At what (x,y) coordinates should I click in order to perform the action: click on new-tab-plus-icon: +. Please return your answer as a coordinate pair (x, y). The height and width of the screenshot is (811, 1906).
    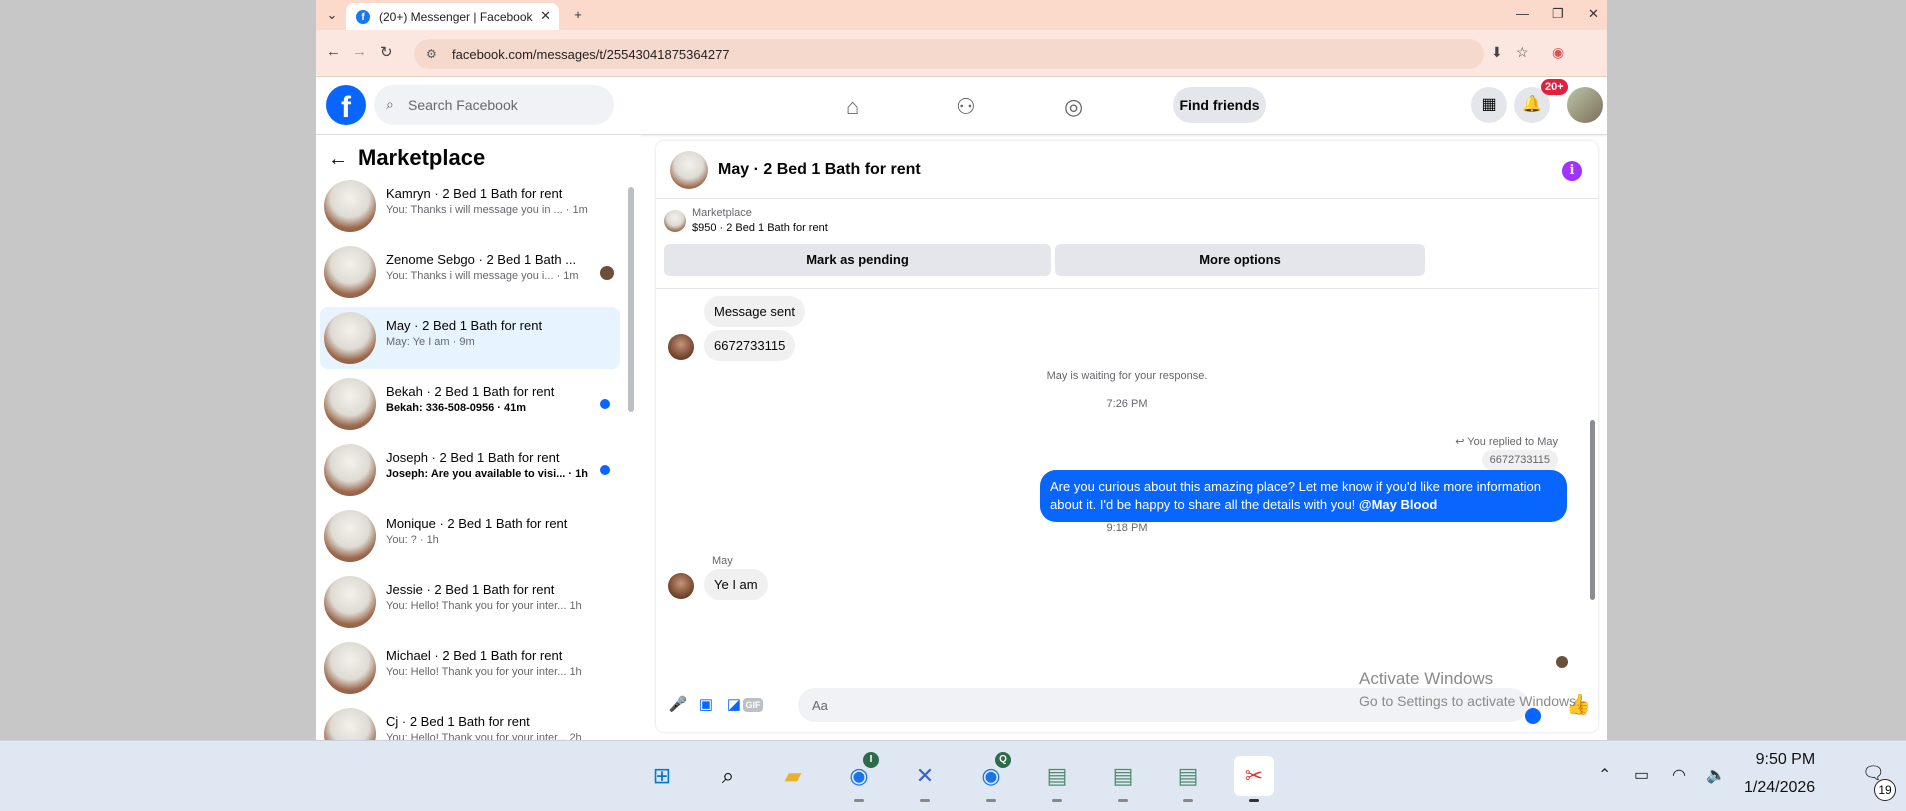
    Looking at the image, I should click on (578, 15).